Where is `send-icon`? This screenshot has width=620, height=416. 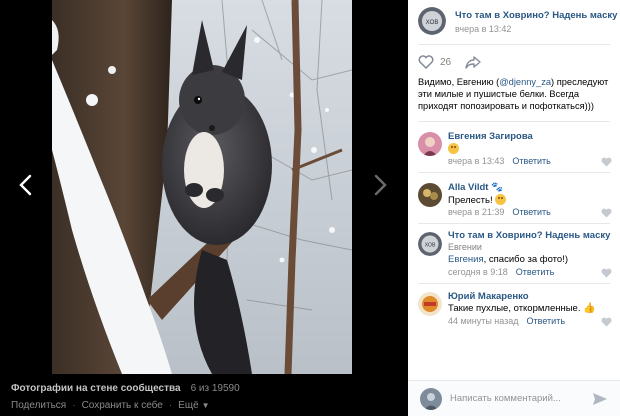
send-icon is located at coordinates (600, 399).